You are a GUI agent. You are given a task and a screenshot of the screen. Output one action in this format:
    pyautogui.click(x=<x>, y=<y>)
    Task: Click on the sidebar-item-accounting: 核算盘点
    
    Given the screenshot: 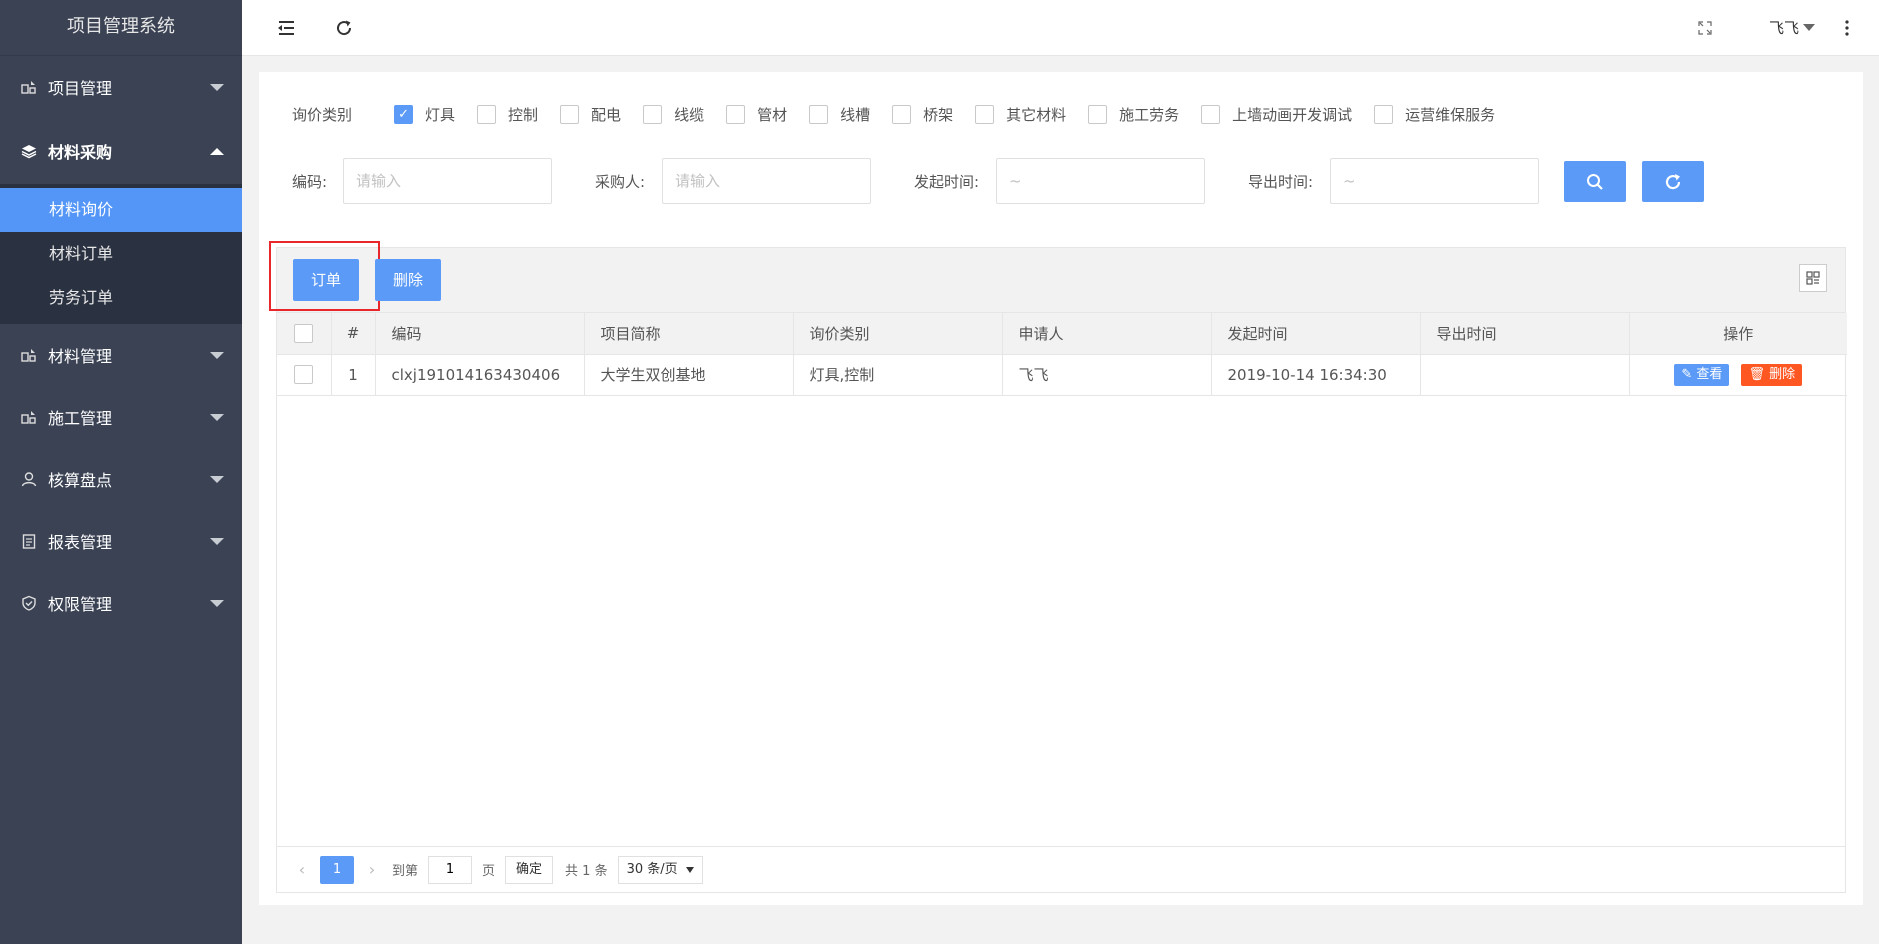 What is the action you would take?
    pyautogui.click(x=121, y=479)
    